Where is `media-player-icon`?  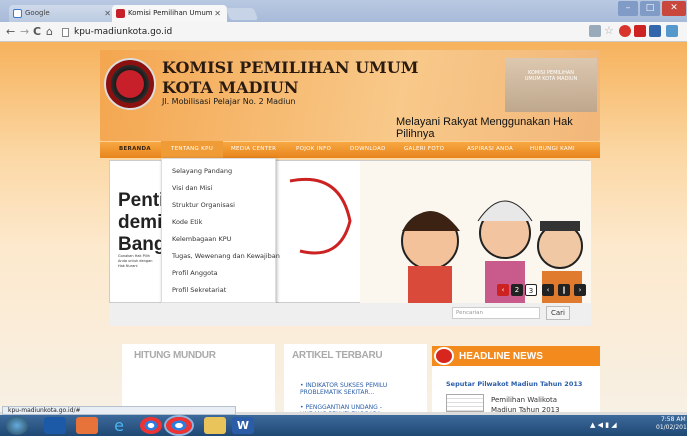 media-player-icon is located at coordinates (87, 425).